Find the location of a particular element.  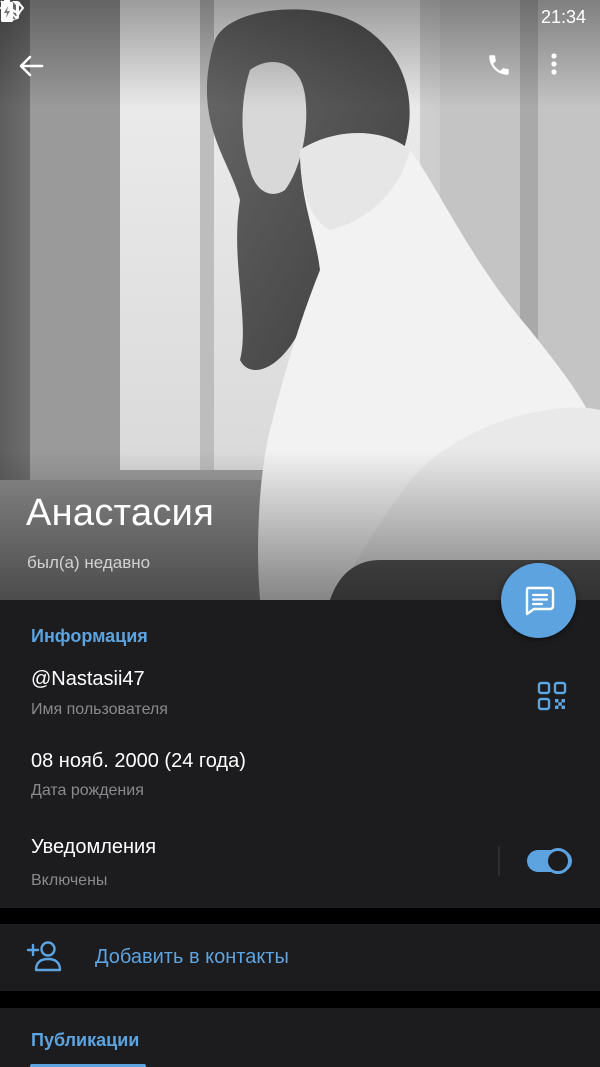

profile-name: Анастасия is located at coordinates (120, 513).